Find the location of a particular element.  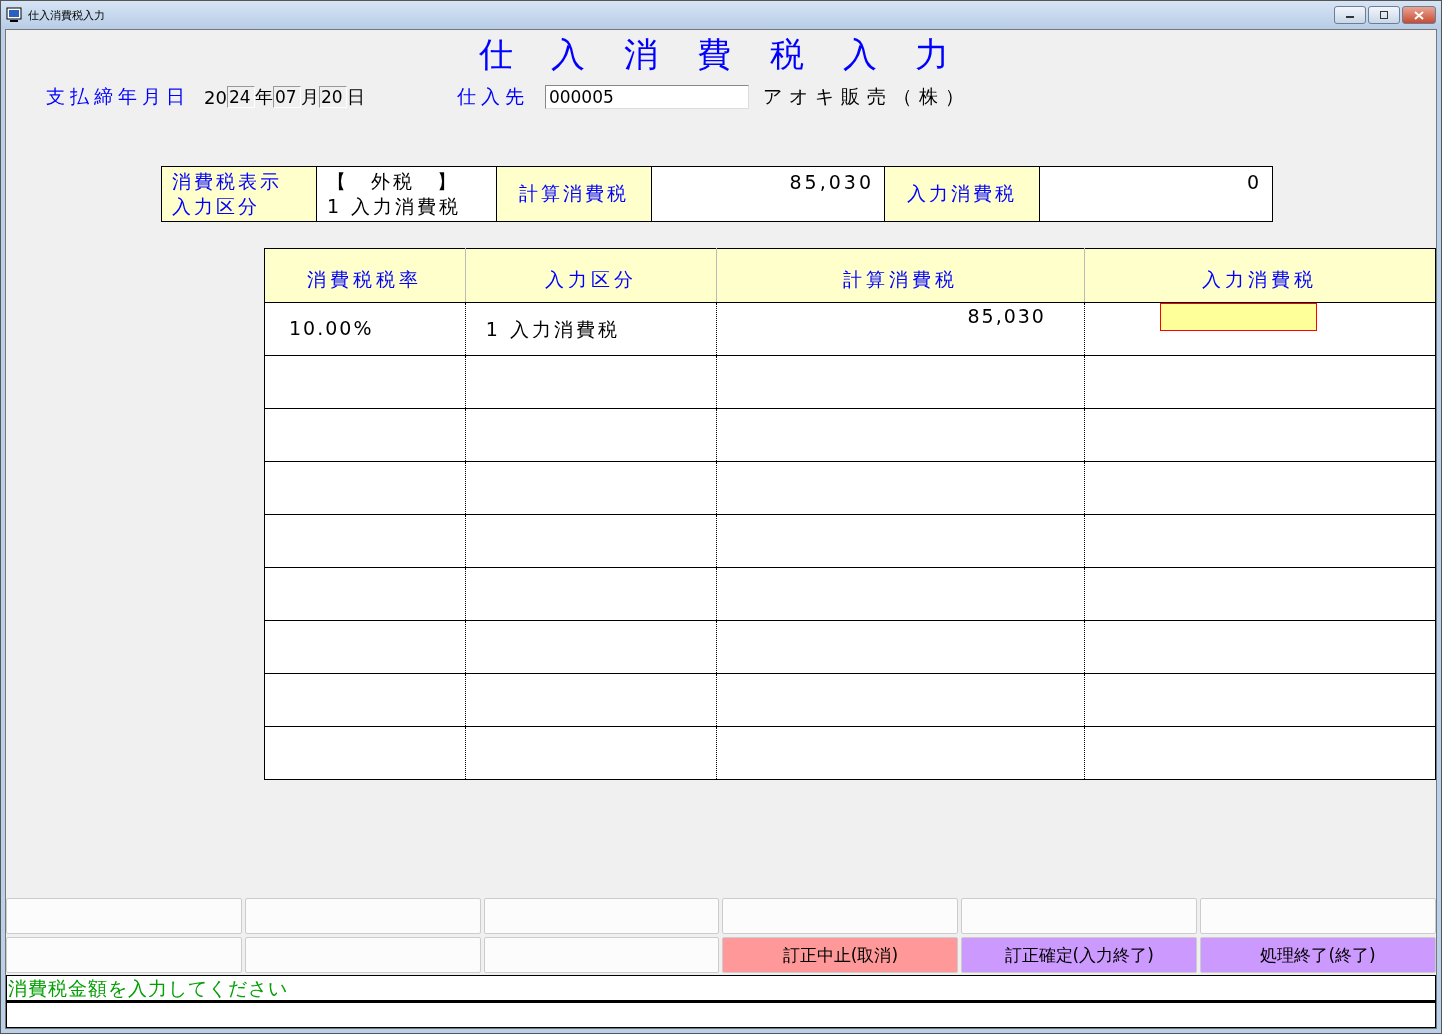

form-heading: 仕 入 消 費 税 入 力 is located at coordinates (721, 53).